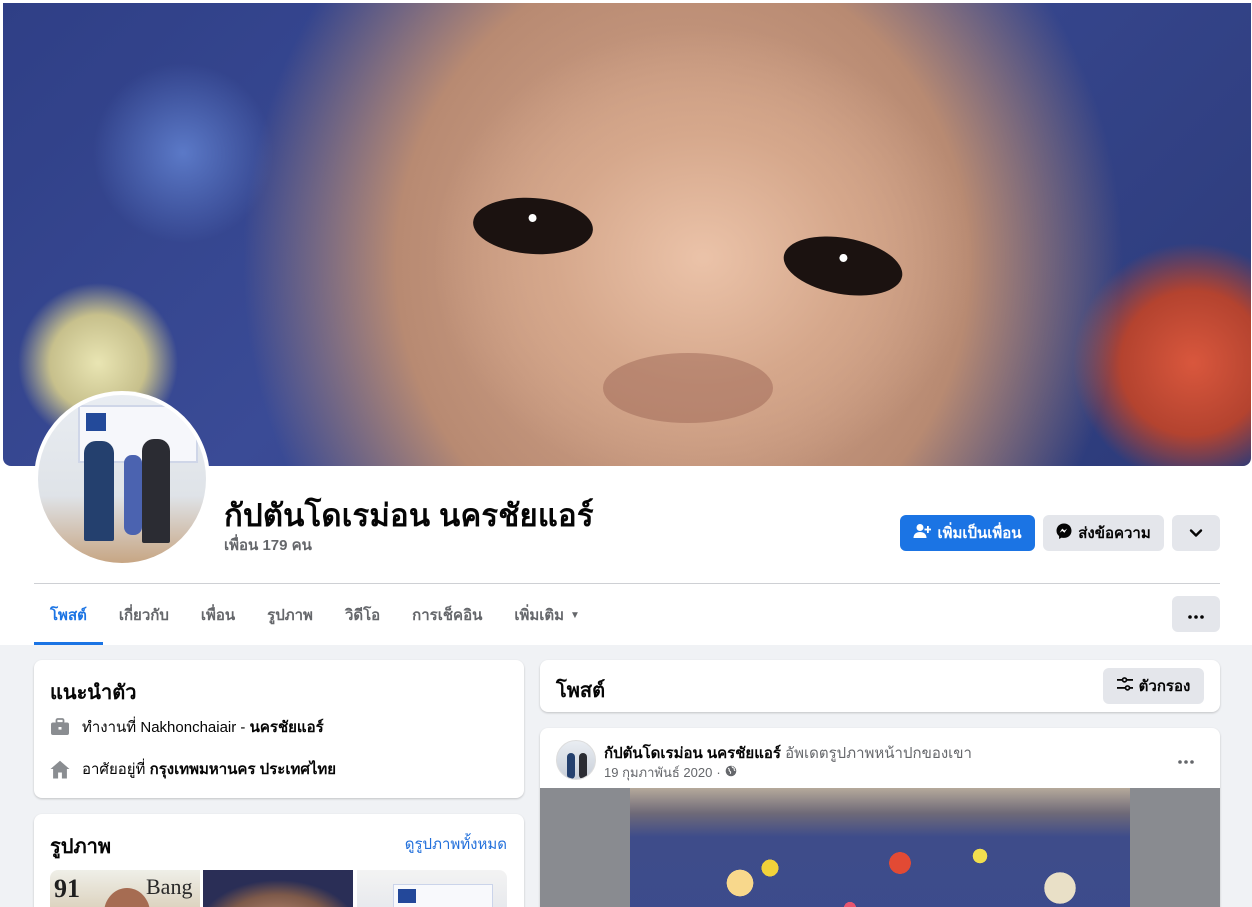 The width and height of the screenshot is (1252, 907). I want to click on tab-label: เกี่ยวกับ, so click(143, 615).